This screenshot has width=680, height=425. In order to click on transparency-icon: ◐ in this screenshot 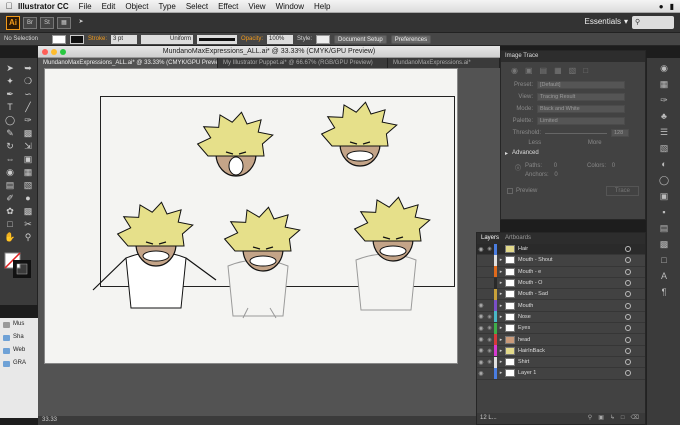, I will do `click(664, 164)`.